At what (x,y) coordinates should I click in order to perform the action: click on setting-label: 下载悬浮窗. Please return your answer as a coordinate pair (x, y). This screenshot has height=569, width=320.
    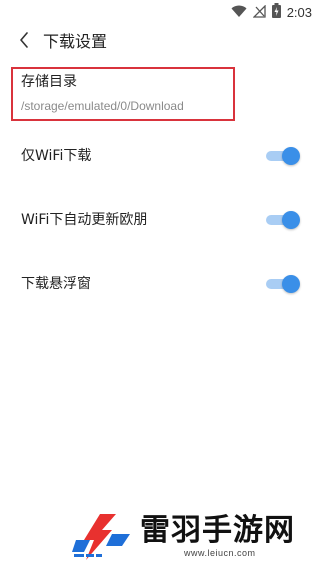
    Looking at the image, I should click on (56, 284).